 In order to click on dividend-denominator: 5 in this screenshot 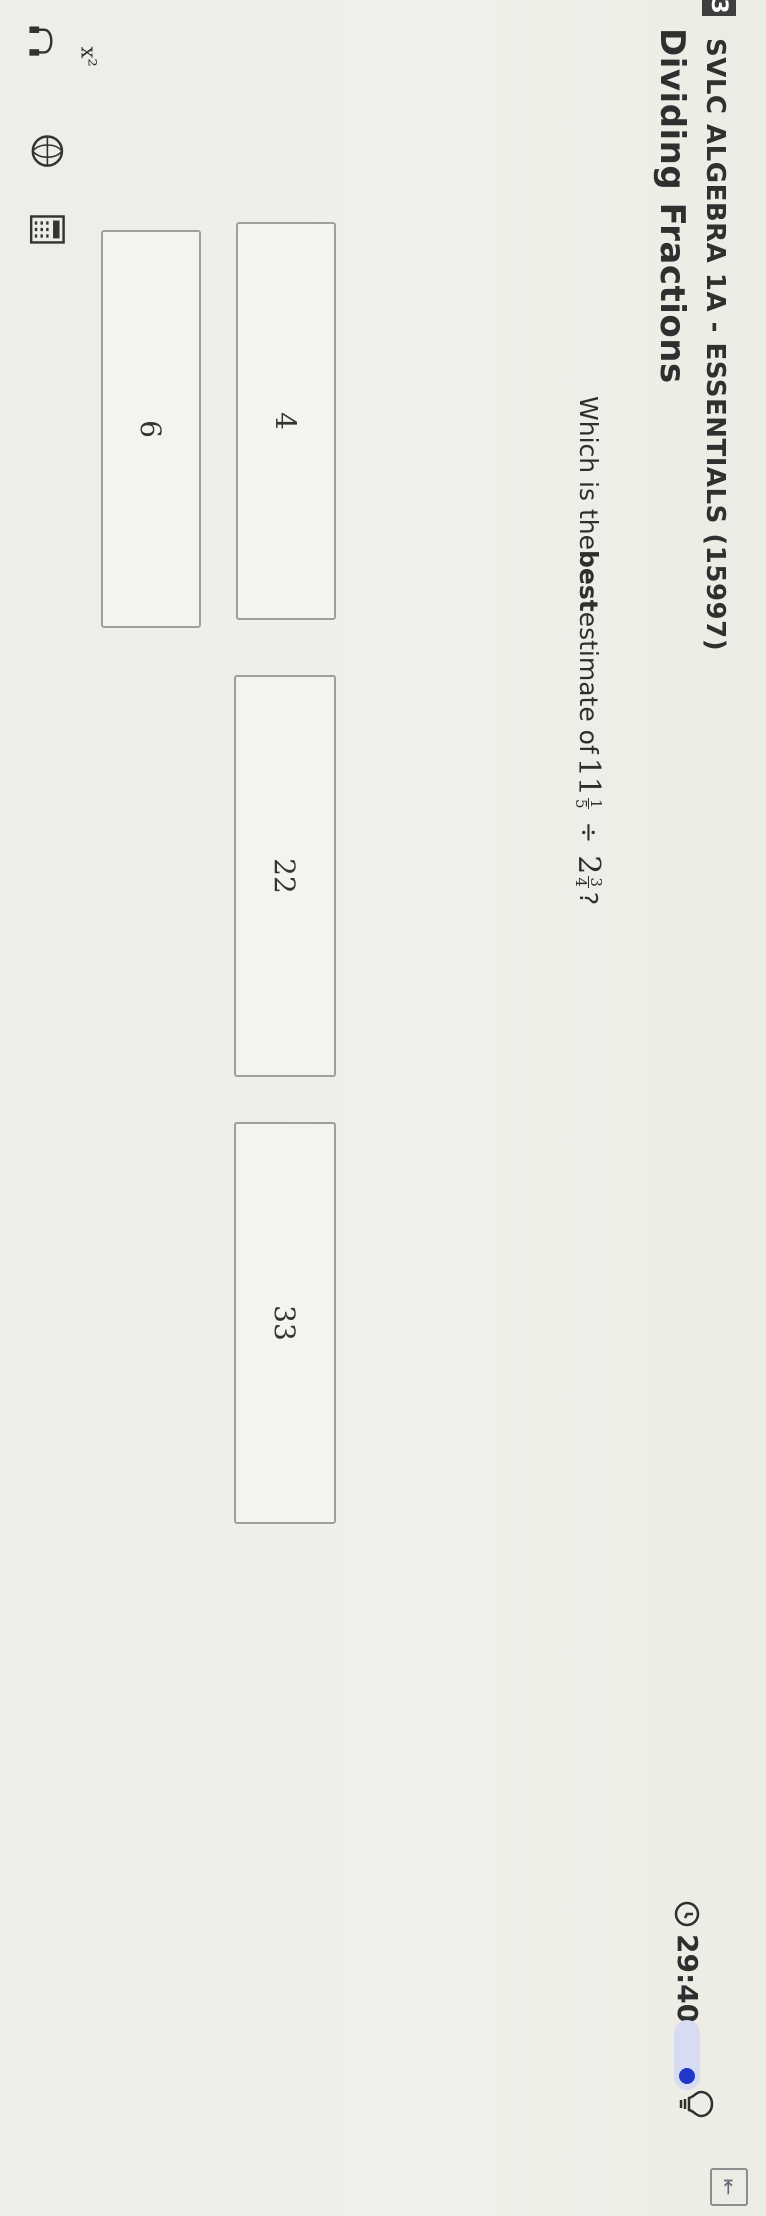, I will do `click(581, 803)`.